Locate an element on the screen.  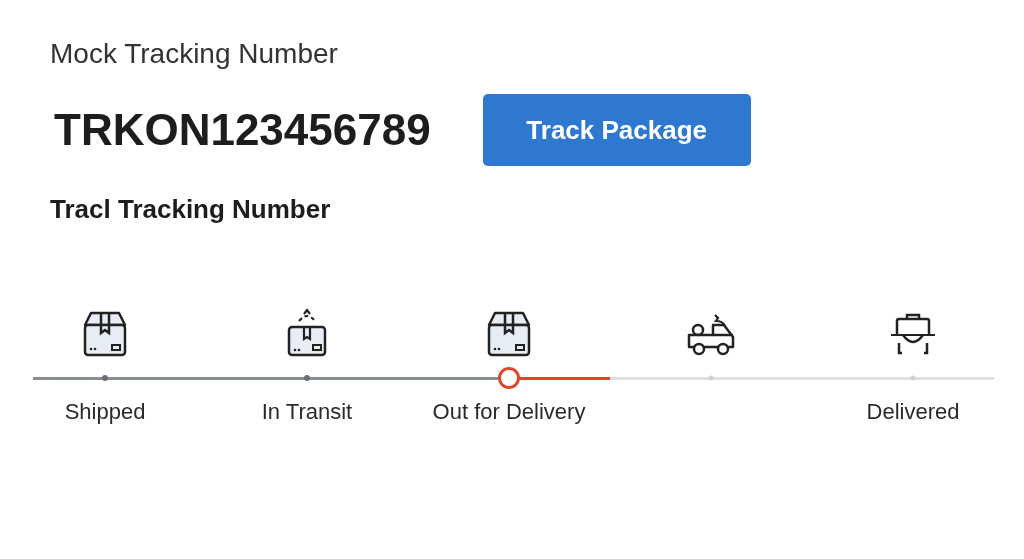
step-label: Out for Delivery is located at coordinates (509, 412).